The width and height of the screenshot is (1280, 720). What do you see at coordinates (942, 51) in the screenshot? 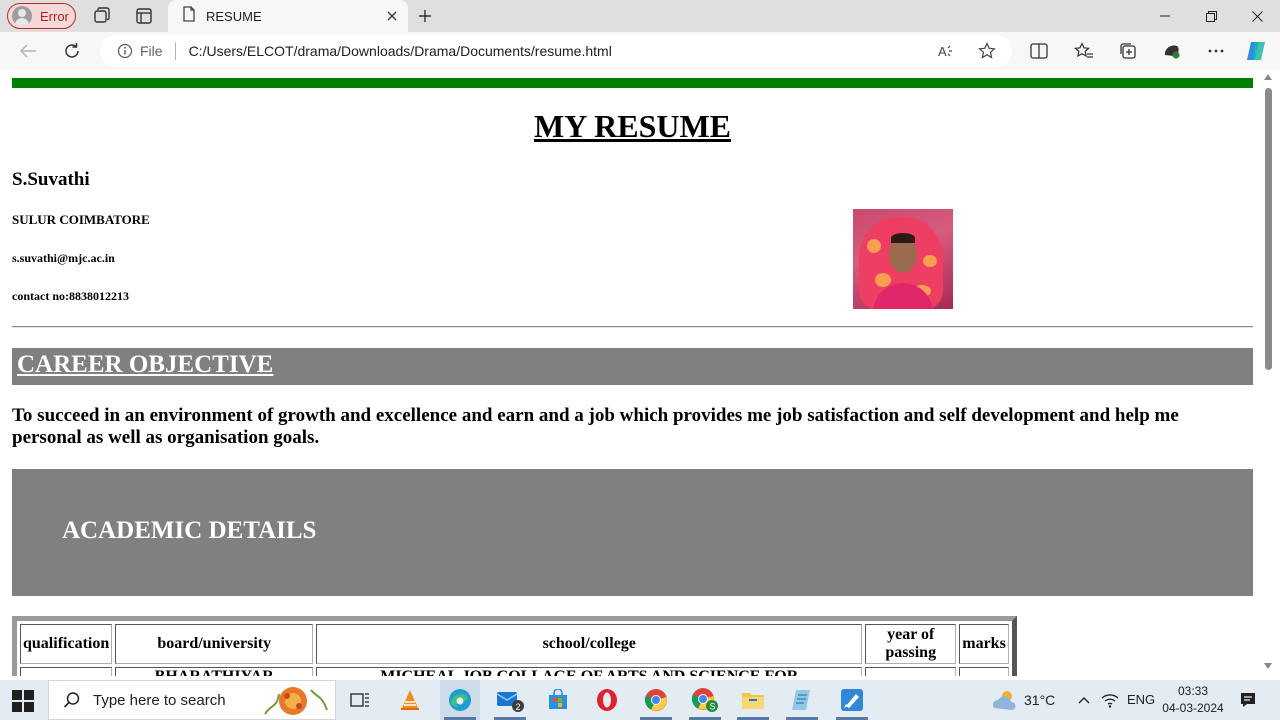
I see `svg-text: A` at bounding box center [942, 51].